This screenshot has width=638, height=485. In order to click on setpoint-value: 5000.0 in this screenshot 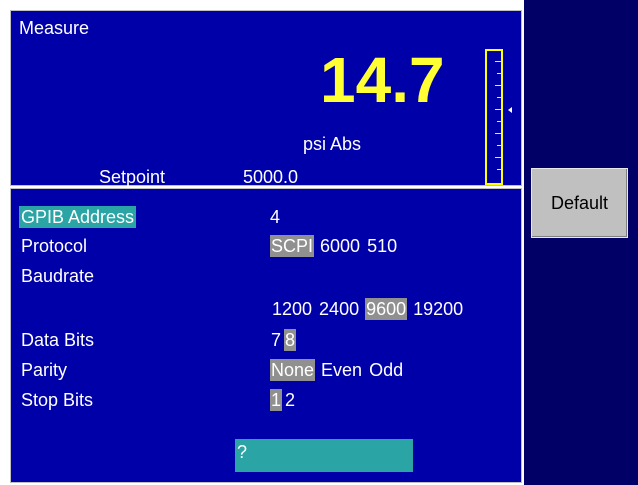, I will do `click(271, 177)`.